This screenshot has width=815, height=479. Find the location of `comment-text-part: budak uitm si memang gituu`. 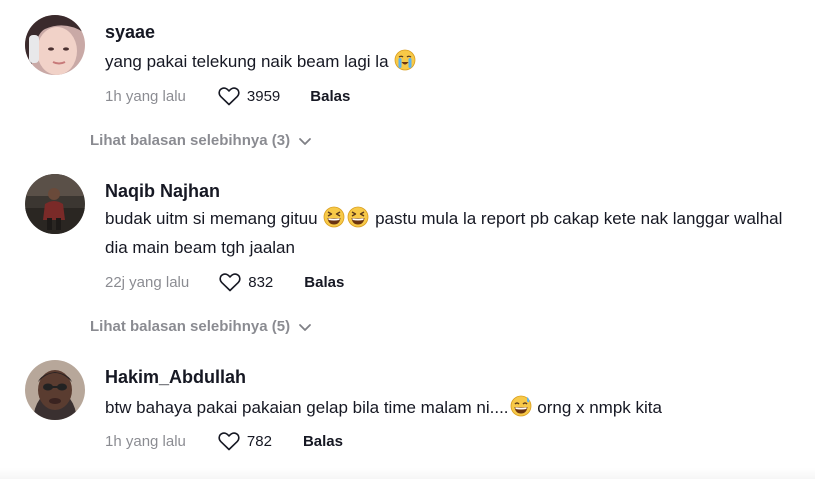

comment-text-part: budak uitm si memang gituu is located at coordinates (211, 218).